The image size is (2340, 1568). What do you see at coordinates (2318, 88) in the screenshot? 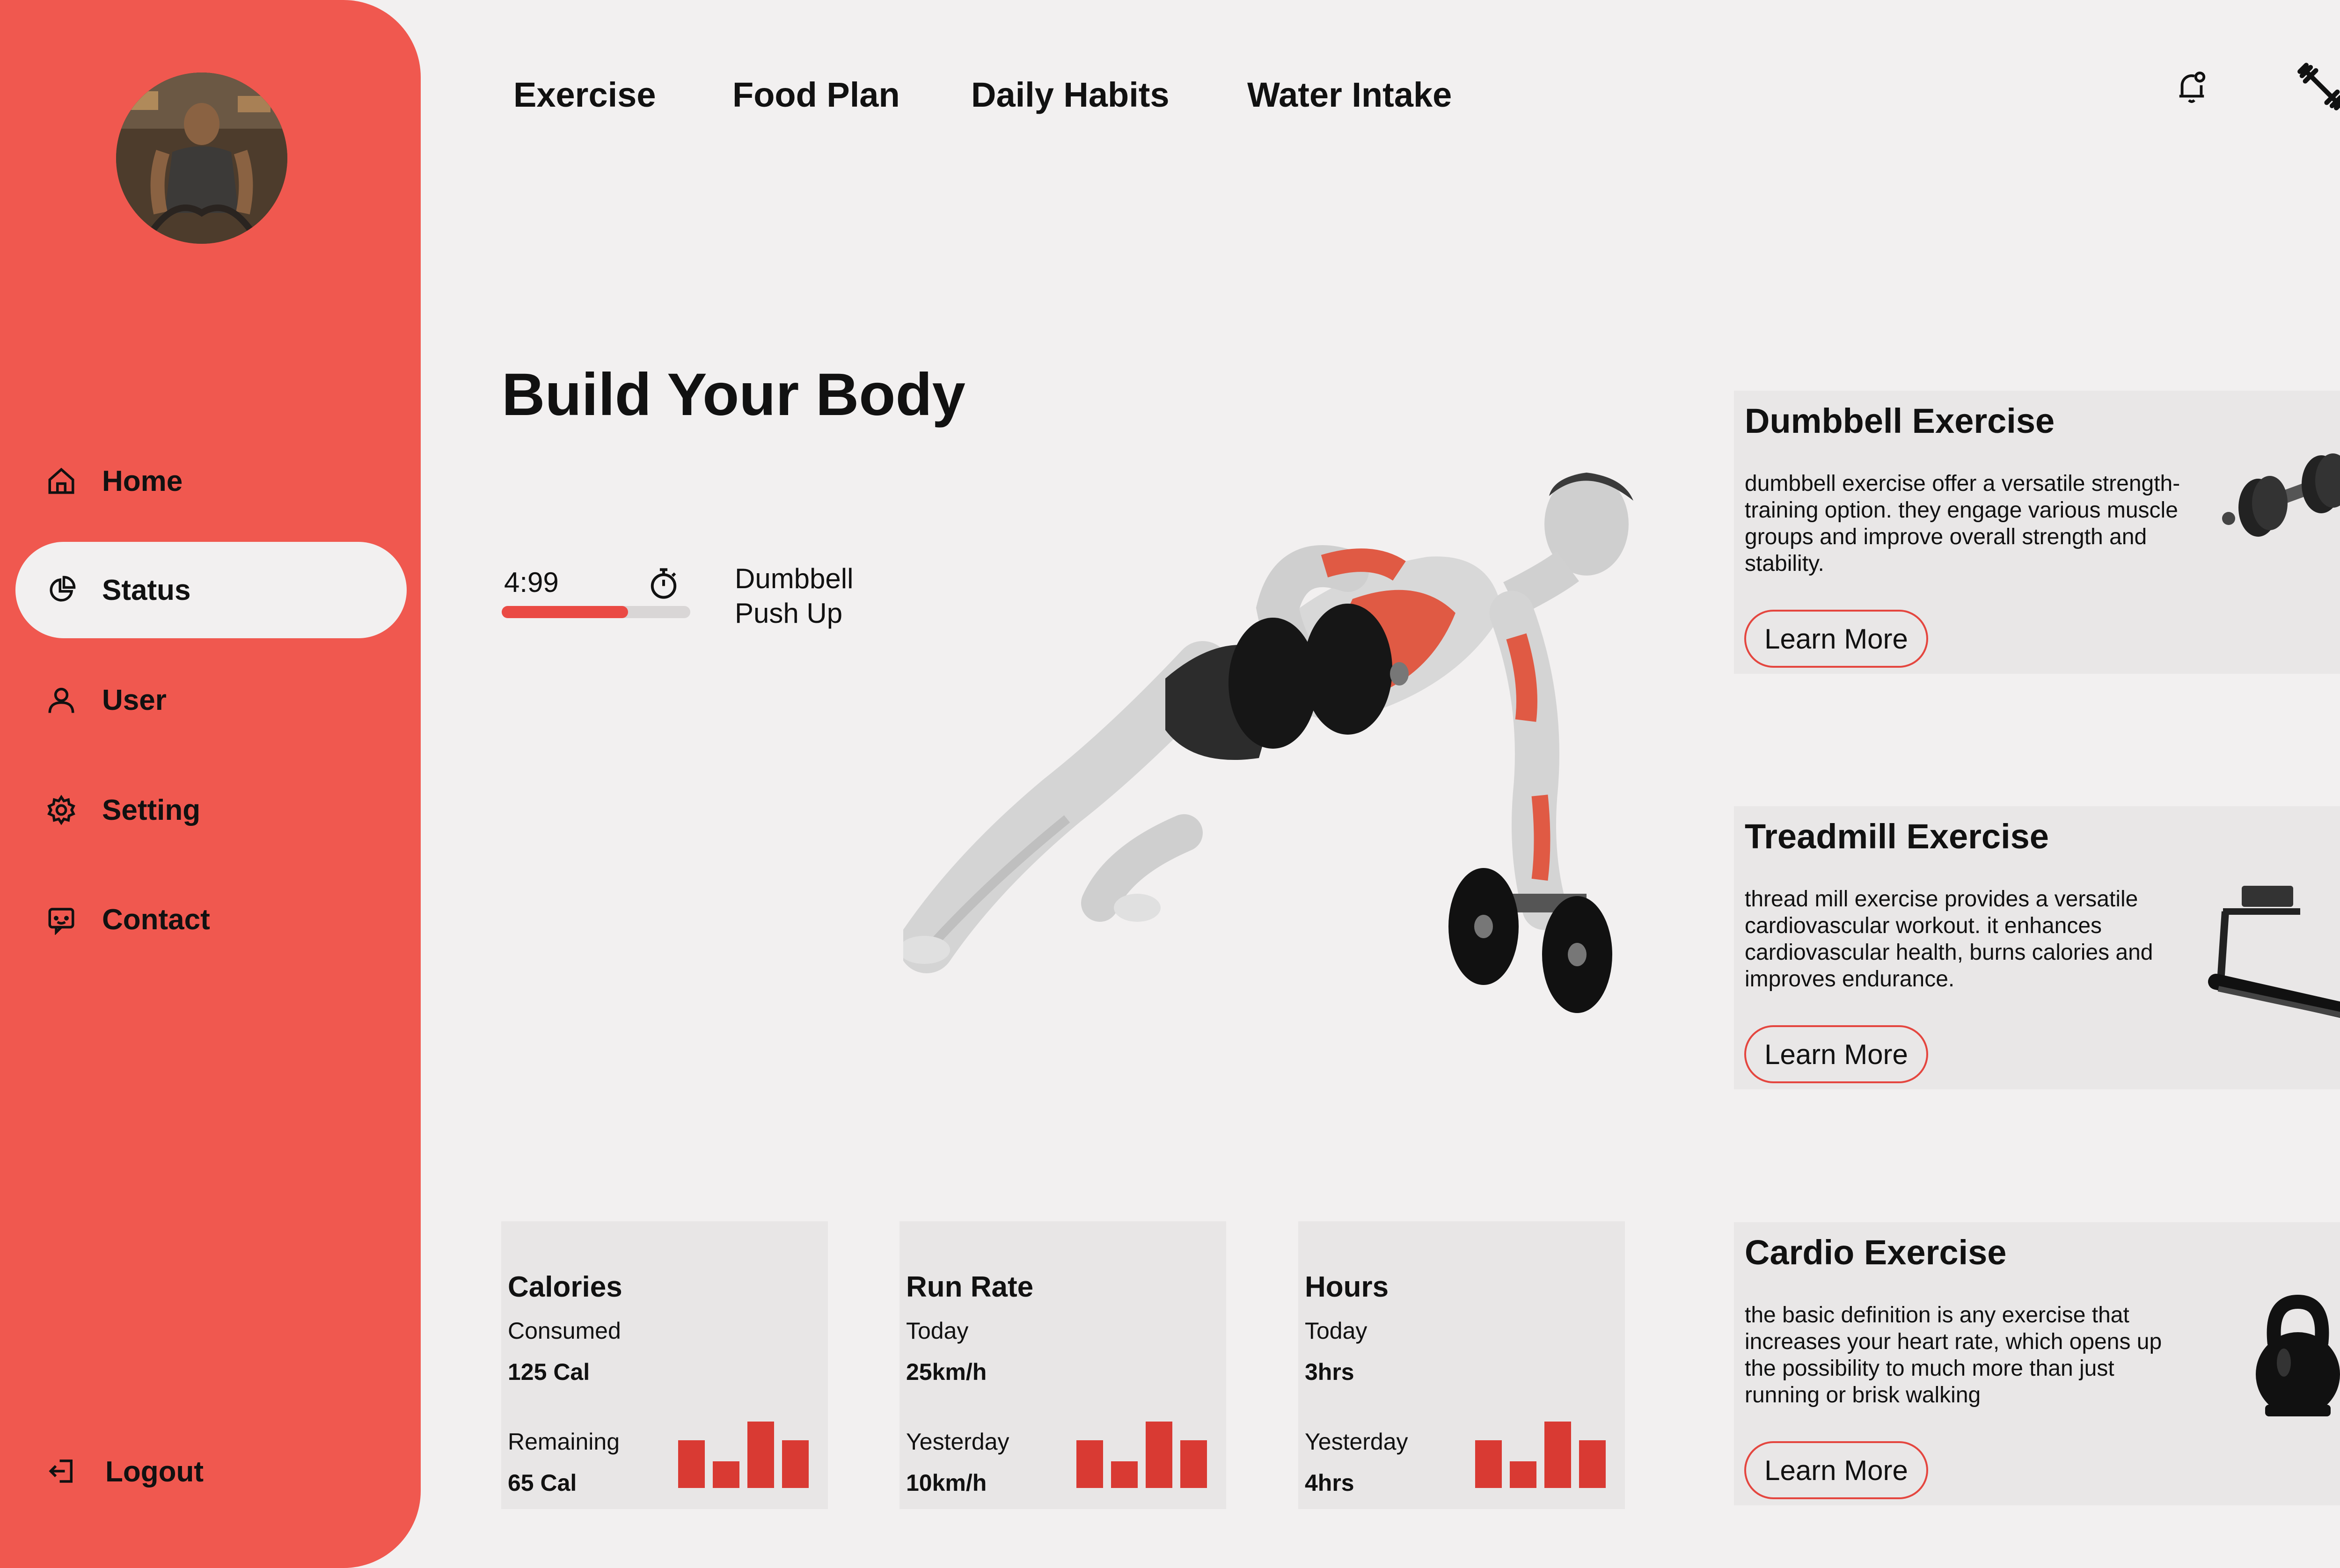
I see `dumbbell-icon` at bounding box center [2318, 88].